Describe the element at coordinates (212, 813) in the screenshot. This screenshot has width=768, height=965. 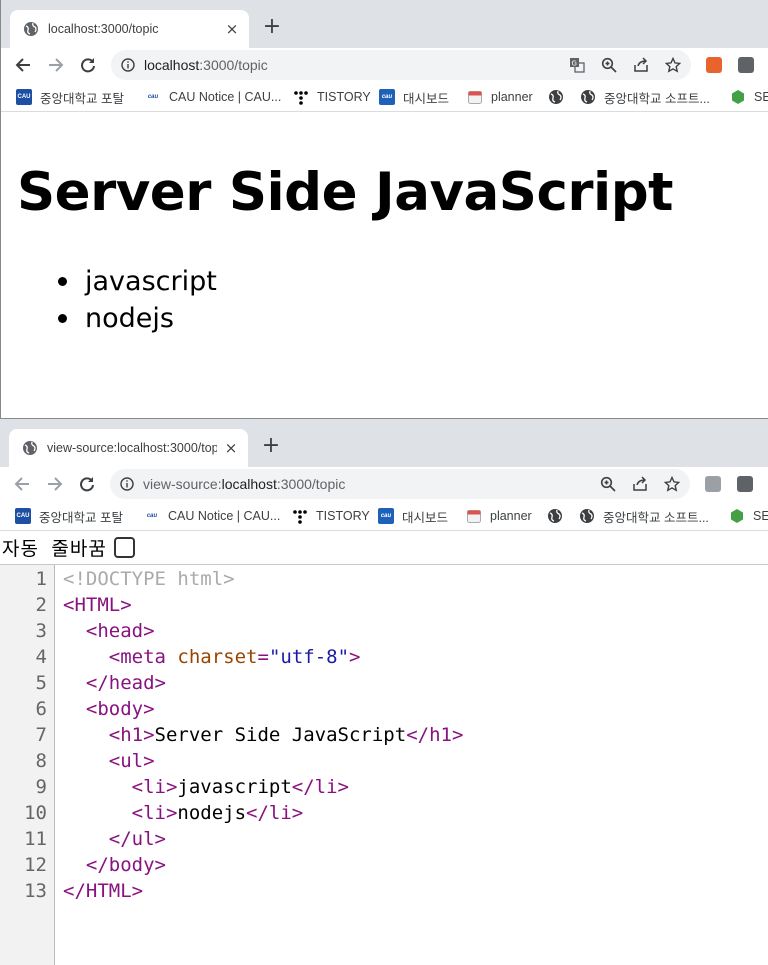
I see `code-token-txt: nodejs` at that location.